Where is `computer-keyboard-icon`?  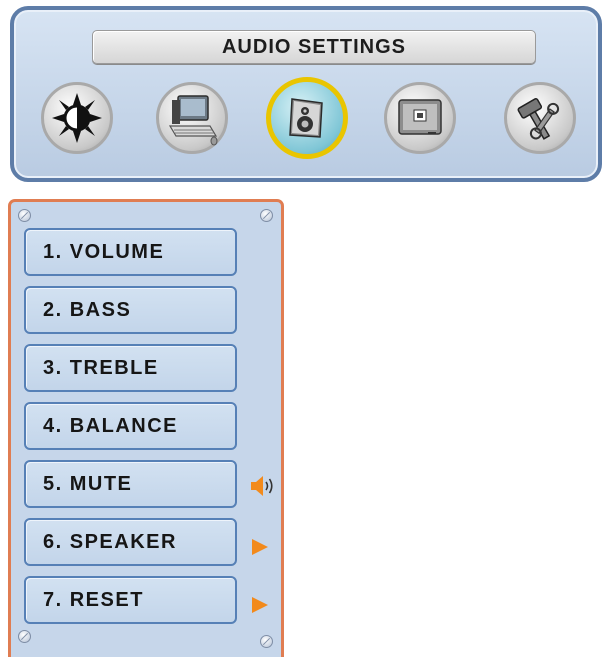 computer-keyboard-icon is located at coordinates (193, 120).